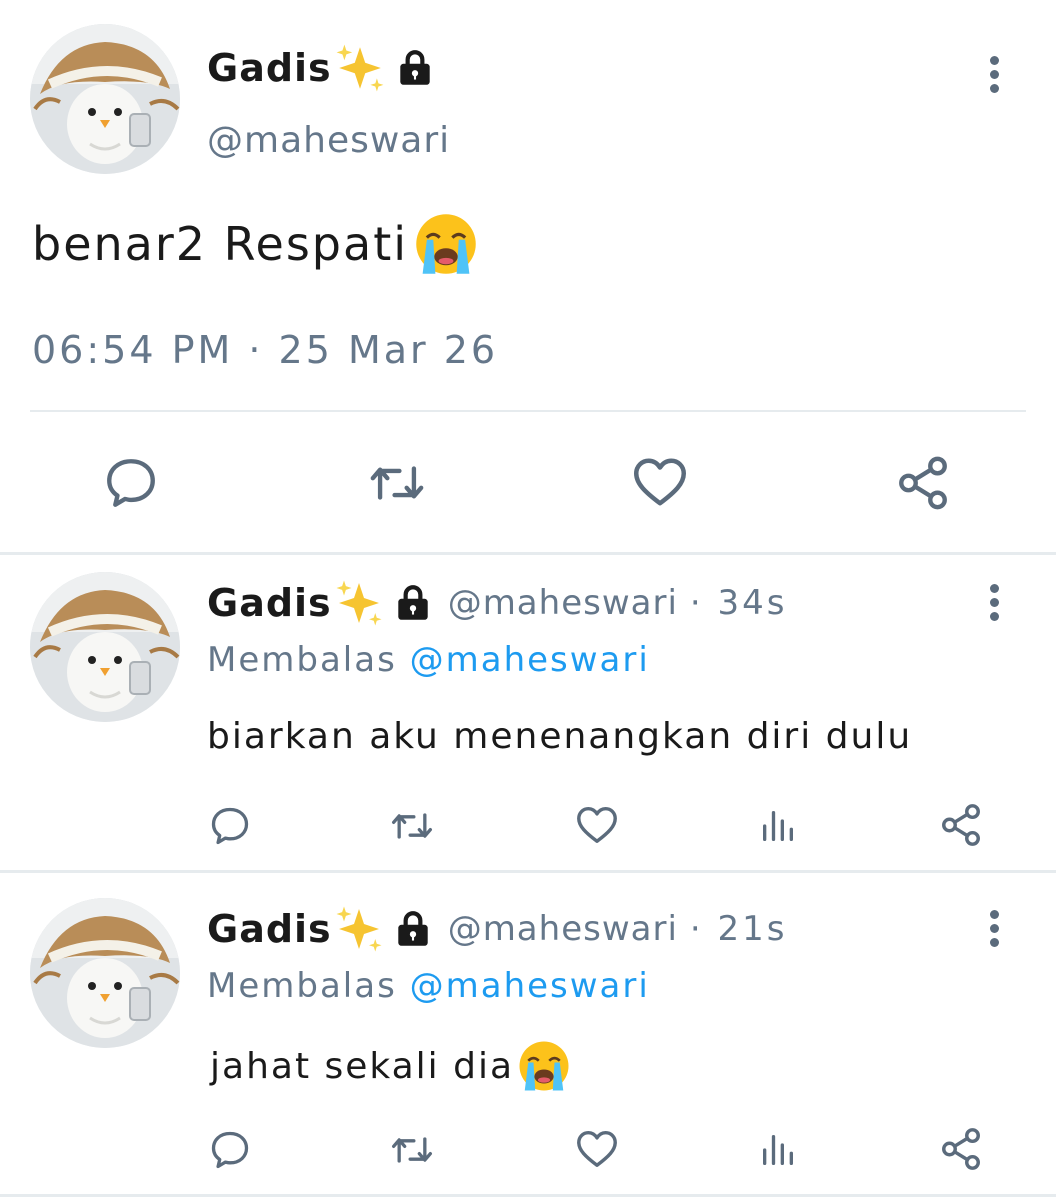  What do you see at coordinates (738, 603) in the screenshot?
I see `tweet-age: · 34s` at bounding box center [738, 603].